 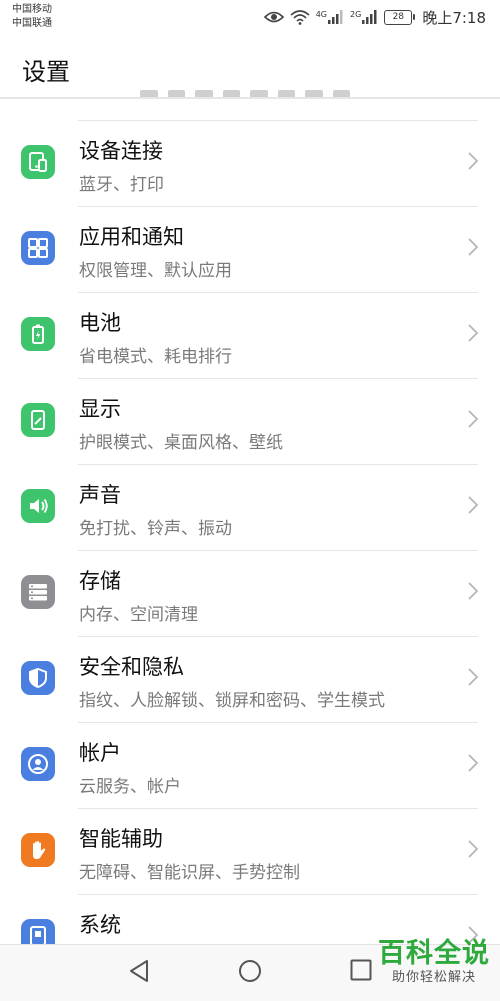 What do you see at coordinates (38, 764) in the screenshot?
I see `account-icon` at bounding box center [38, 764].